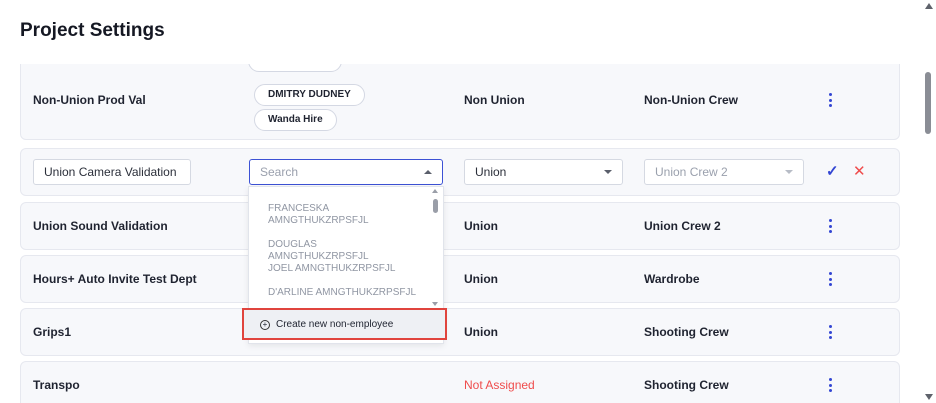 This screenshot has height=403, width=936. Describe the element at coordinates (859, 171) in the screenshot. I see `close-icon: ✕` at that location.